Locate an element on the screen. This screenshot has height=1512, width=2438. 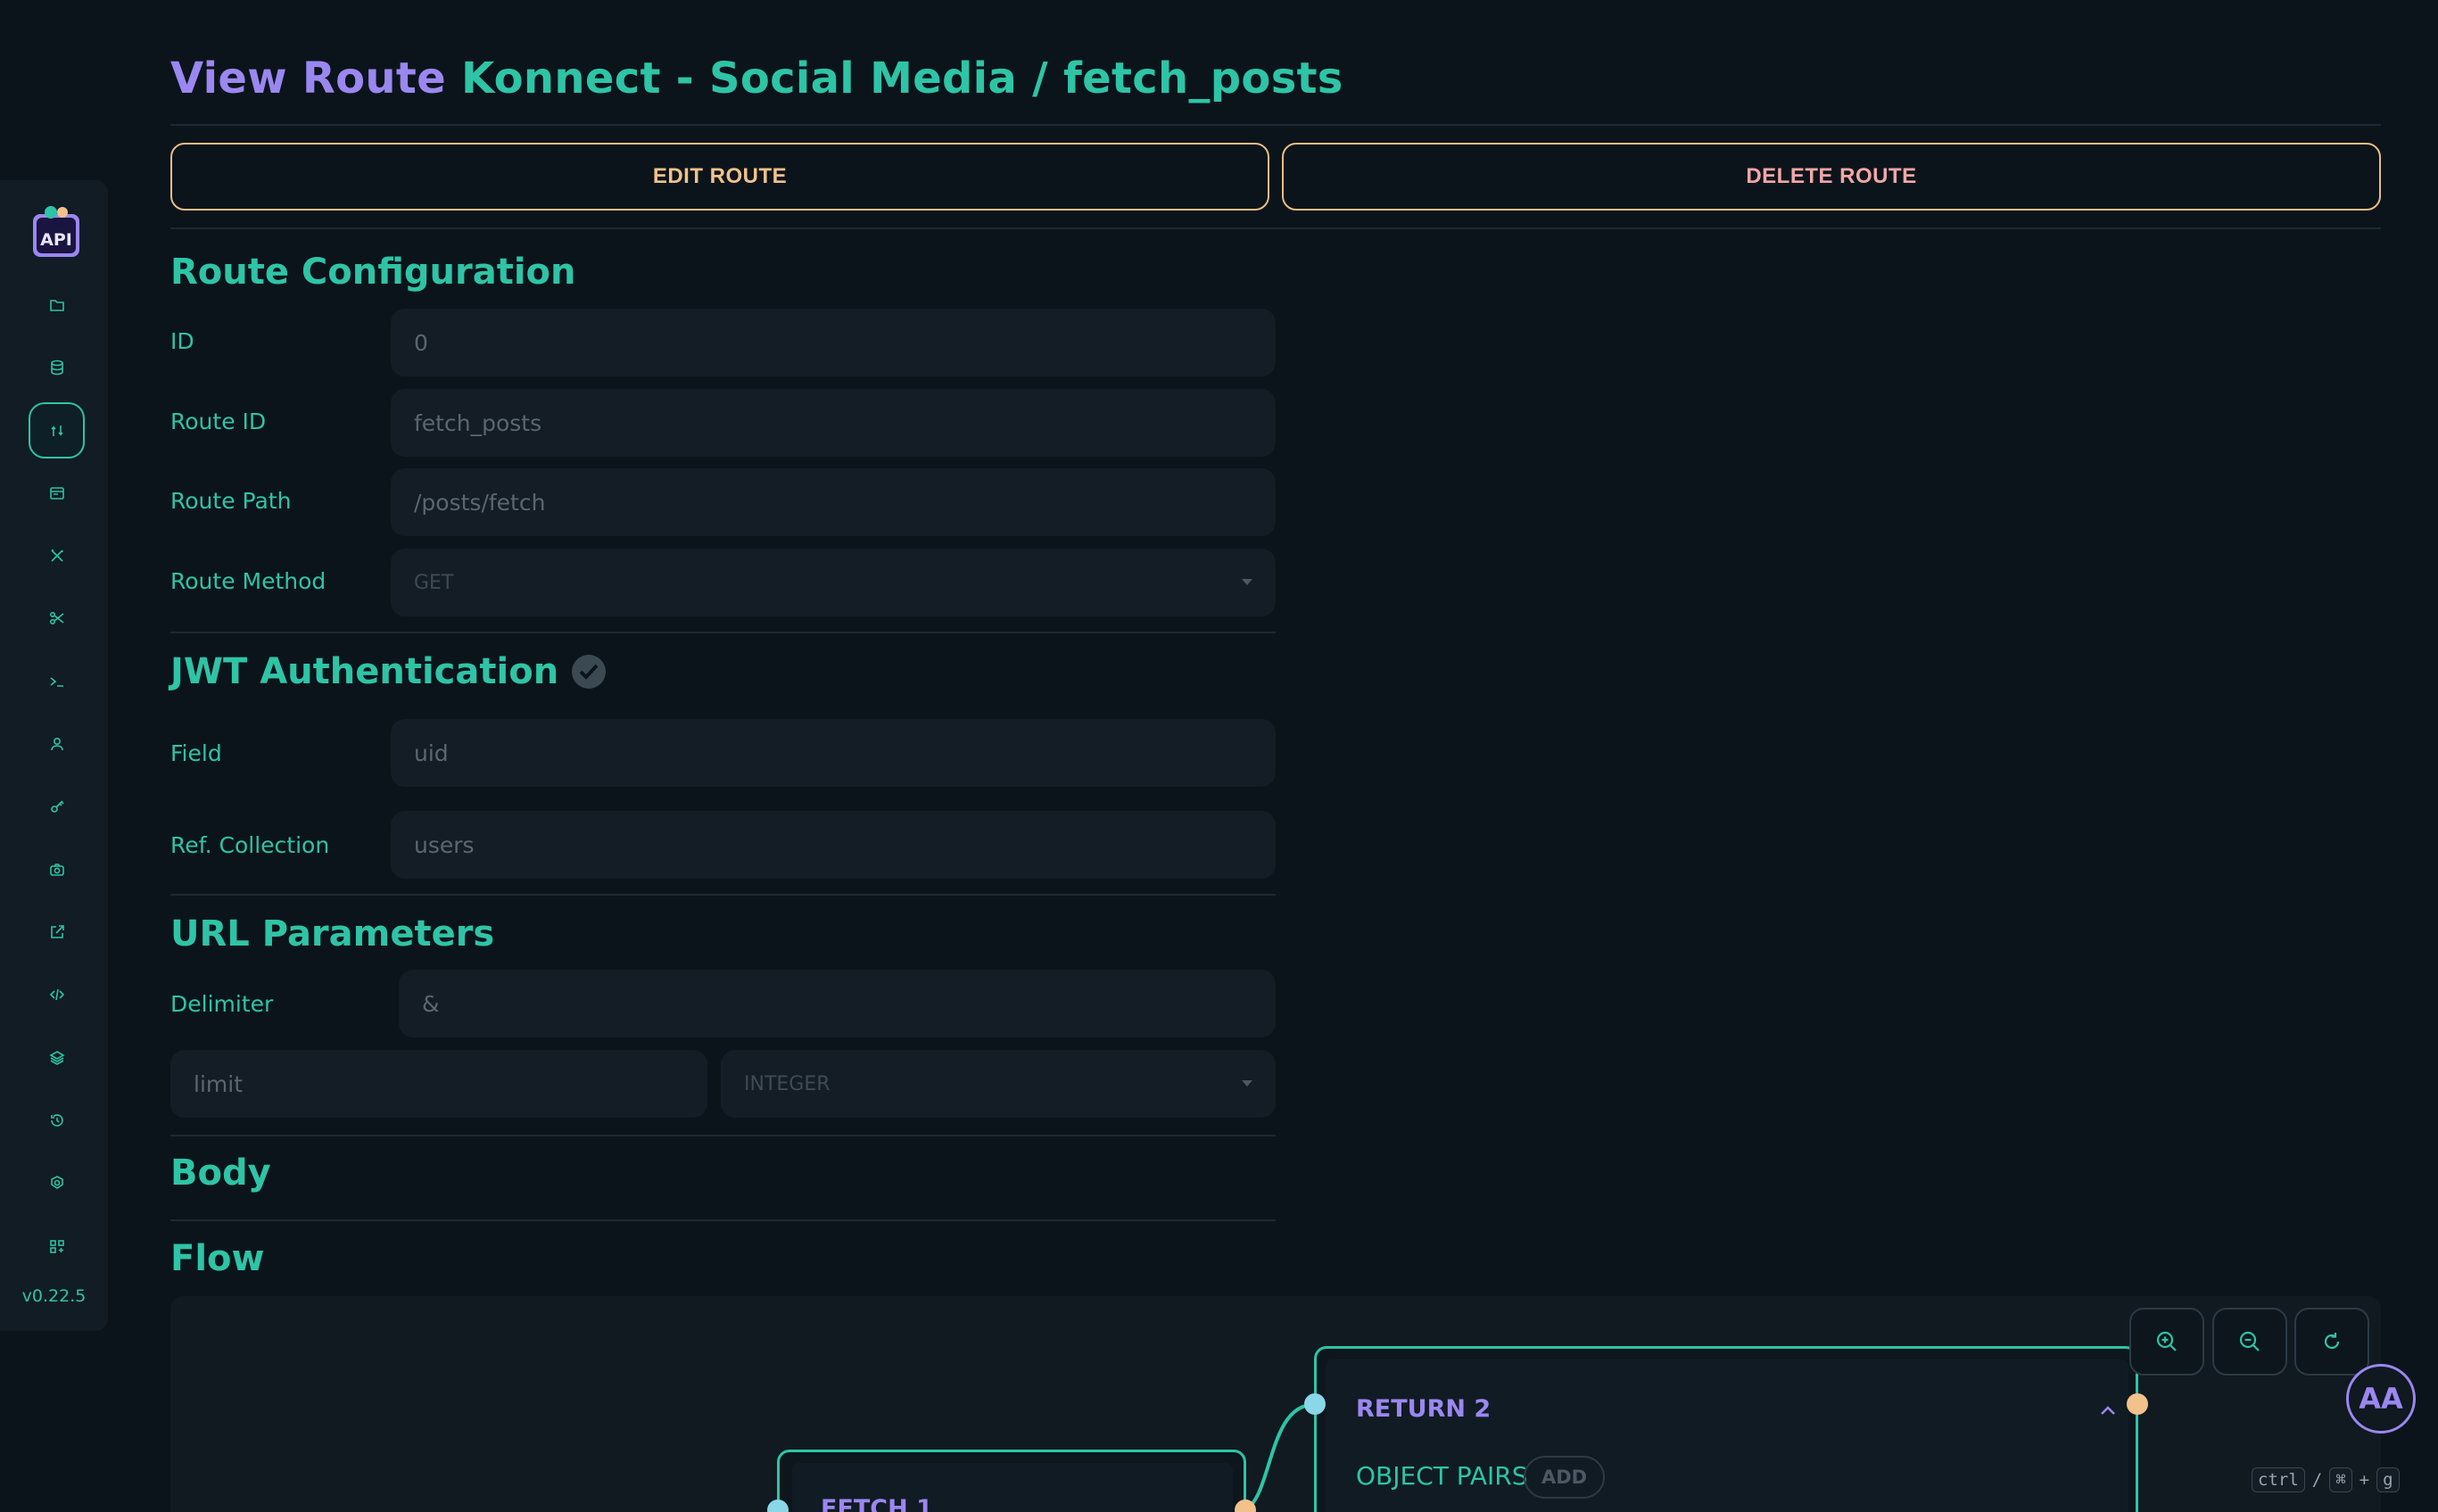
zoom-out-icon is located at coordinates (2249, 1341).